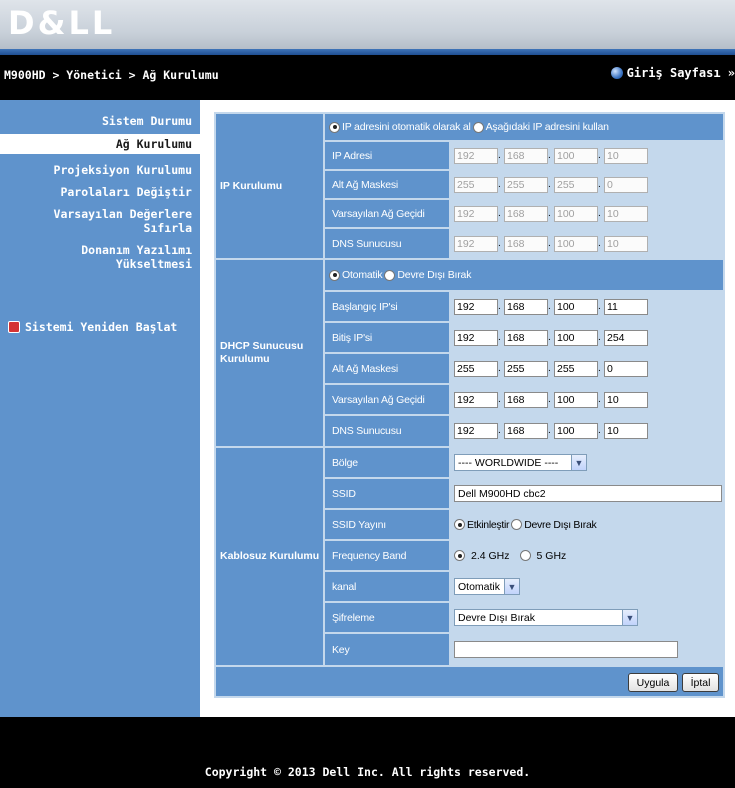  I want to click on sidebar-item-firmware-update: Donanım Yazılımı Yükseltmesi, so click(132, 257).